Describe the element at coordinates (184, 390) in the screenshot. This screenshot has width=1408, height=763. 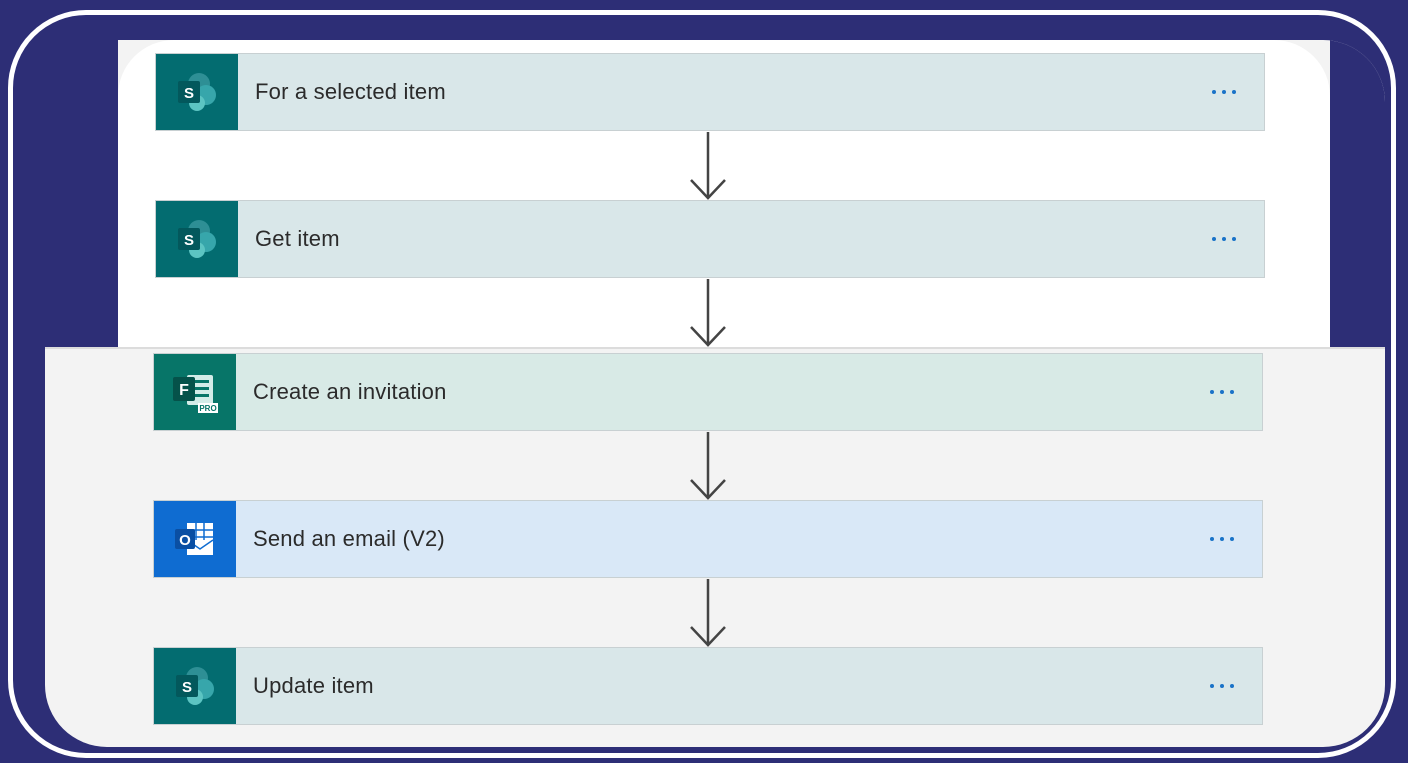
I see `svg-text: F` at that location.